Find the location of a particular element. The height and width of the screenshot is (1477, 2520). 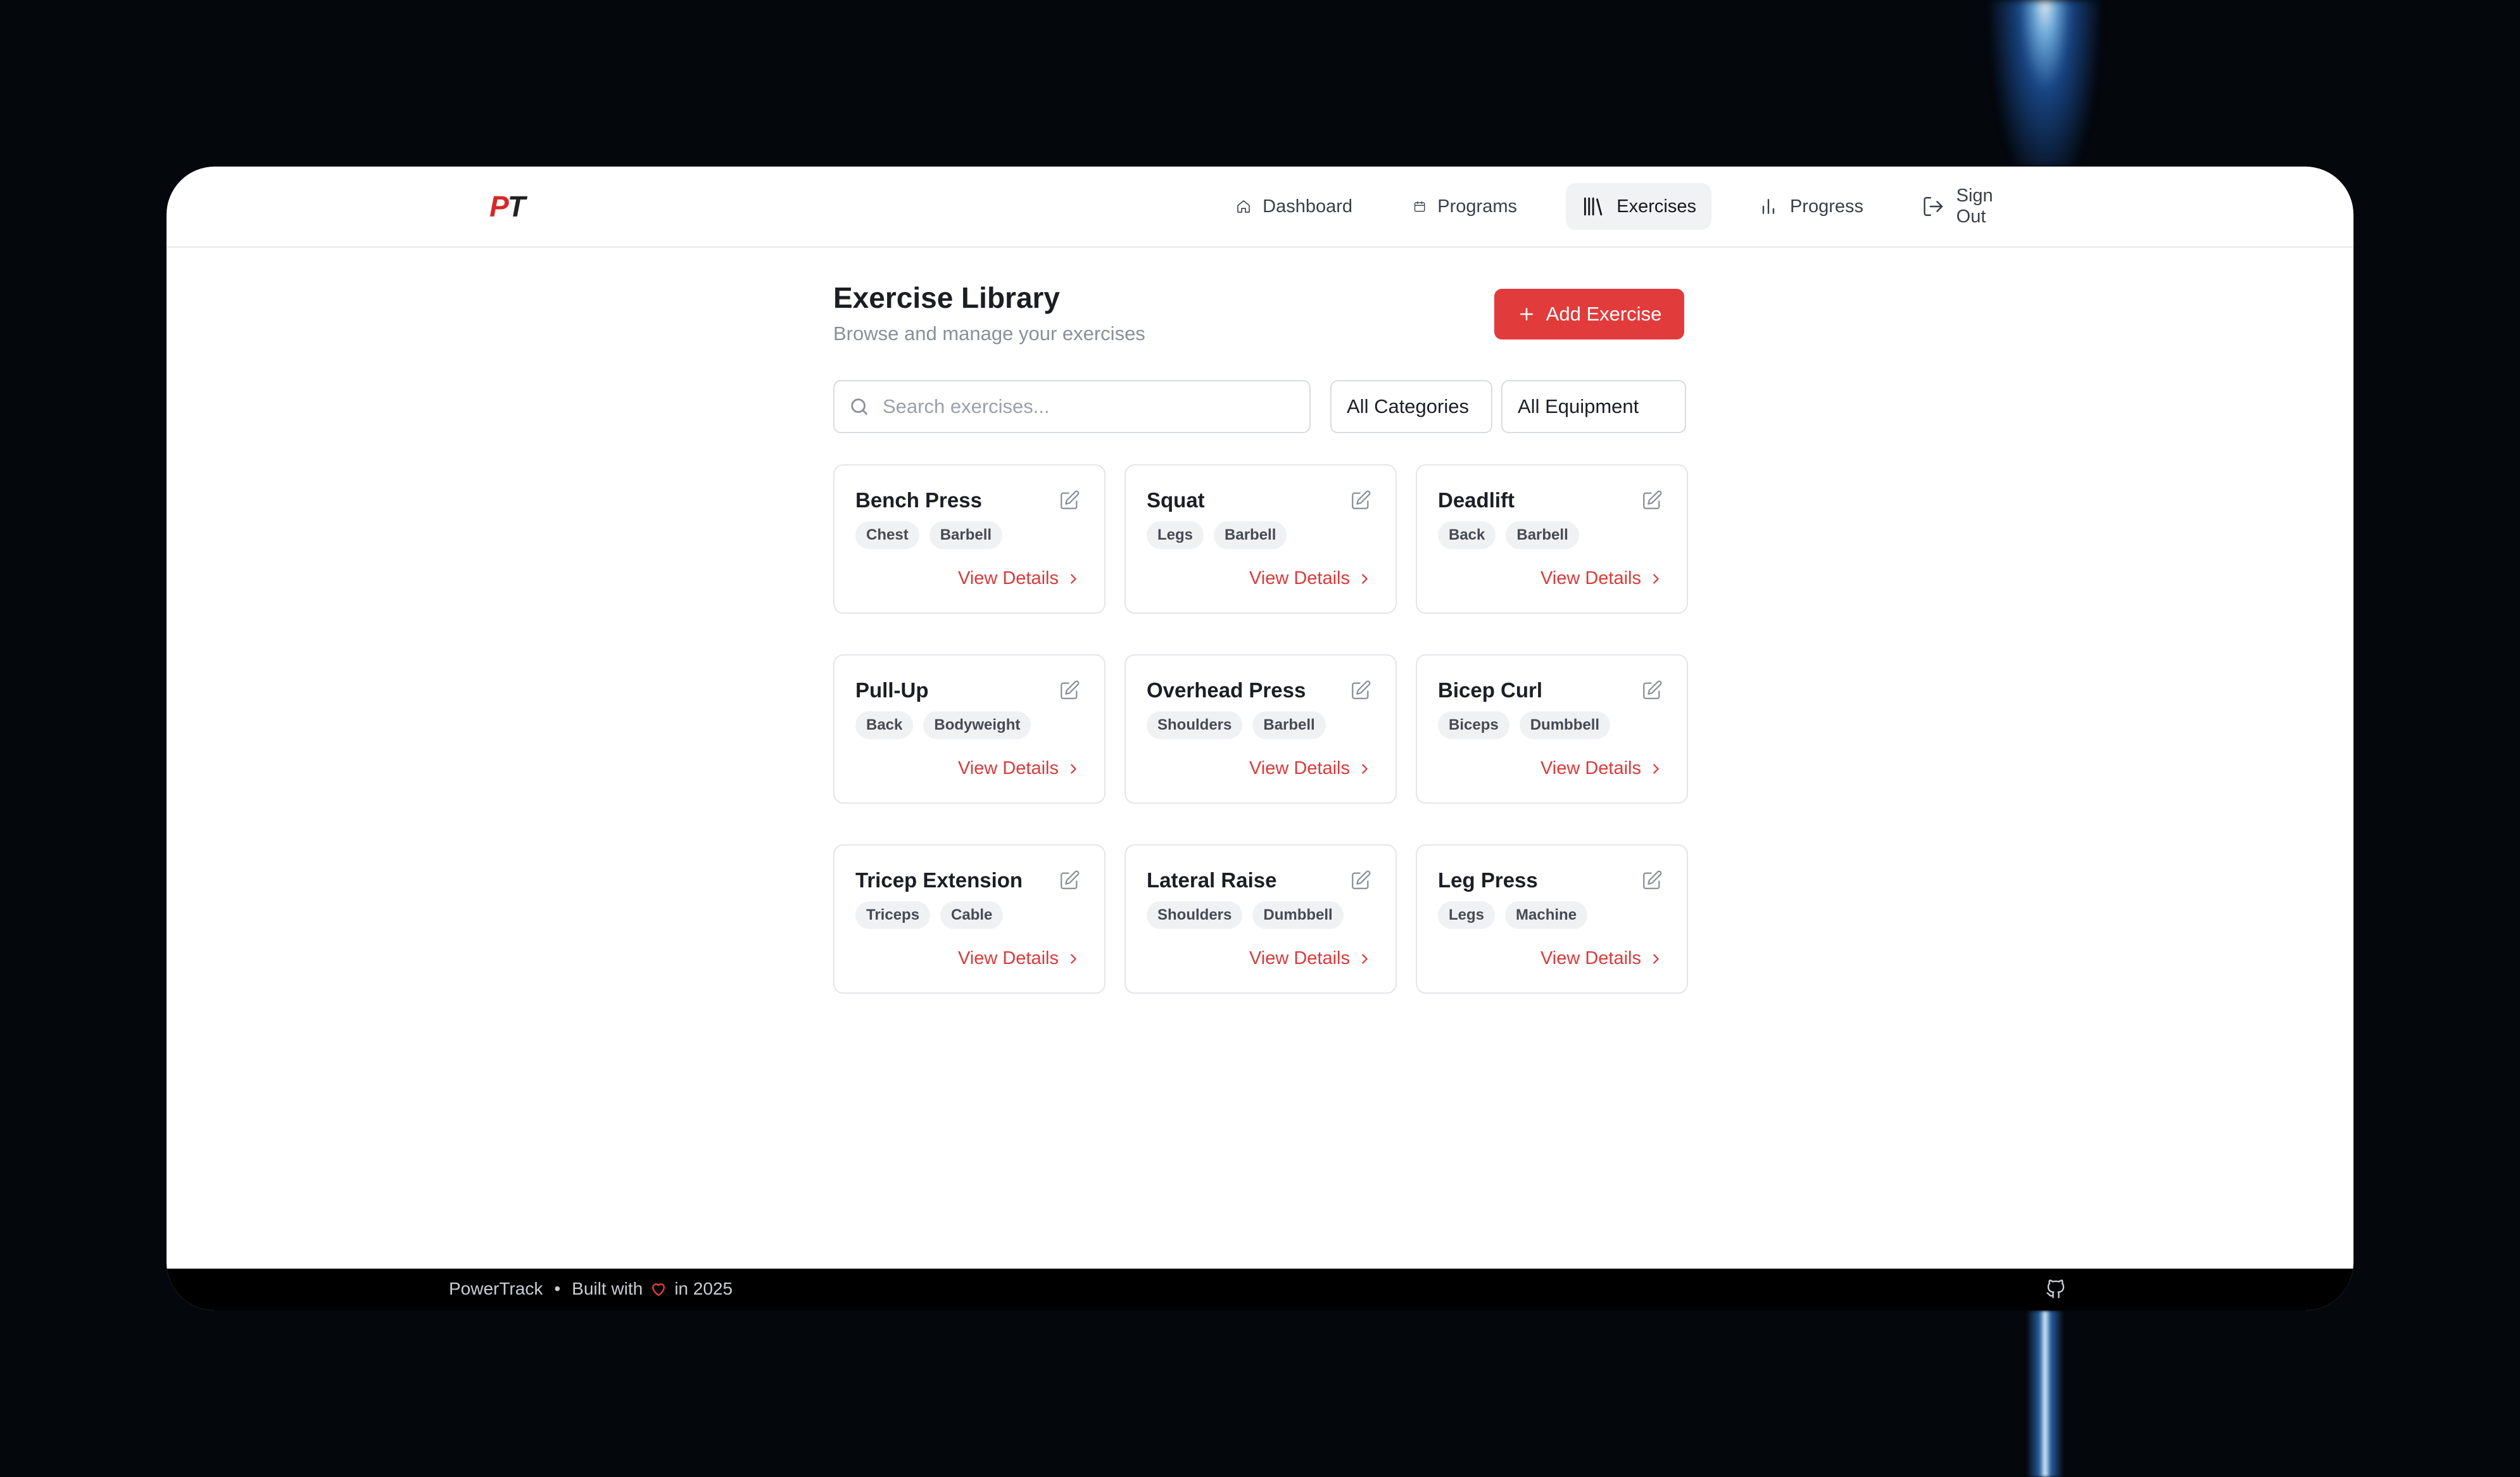

equipment-select: All Equipment is located at coordinates (1593, 406).